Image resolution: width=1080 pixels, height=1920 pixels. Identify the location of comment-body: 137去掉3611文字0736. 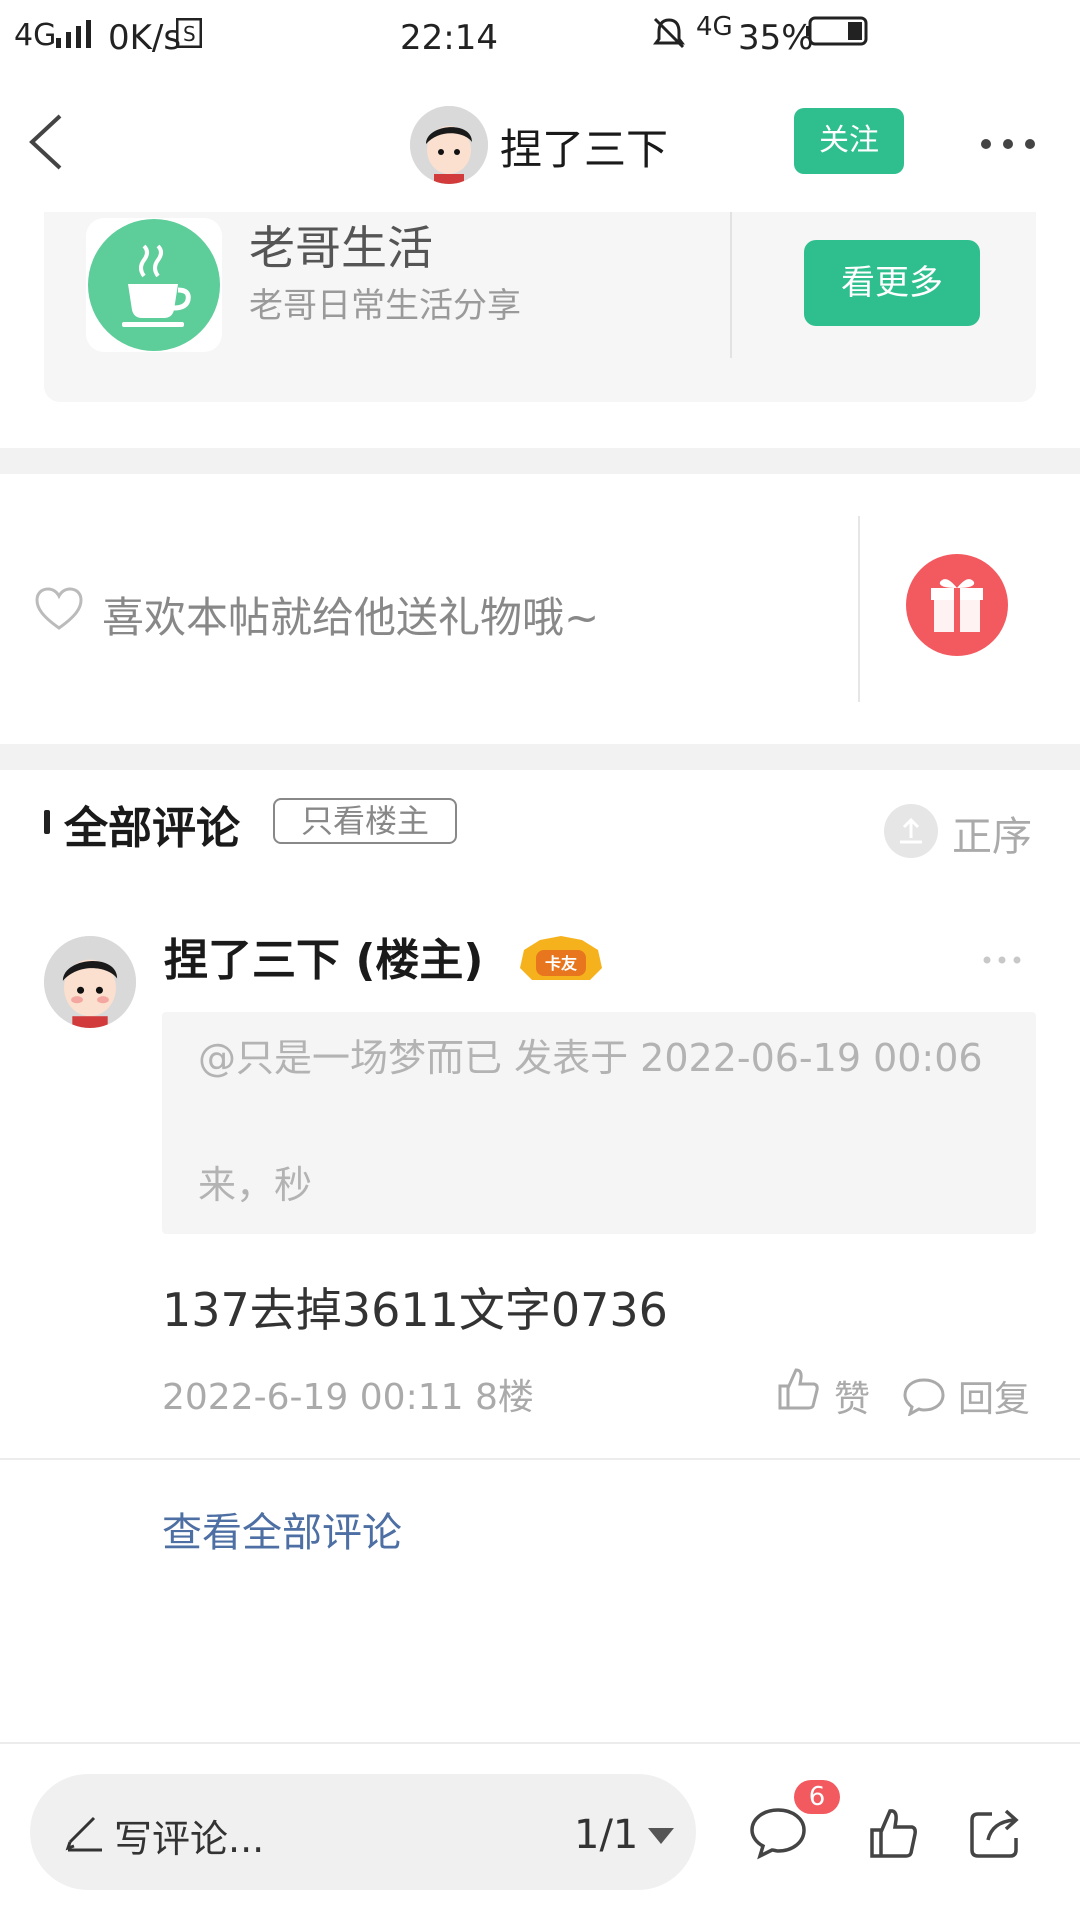
(415, 1310).